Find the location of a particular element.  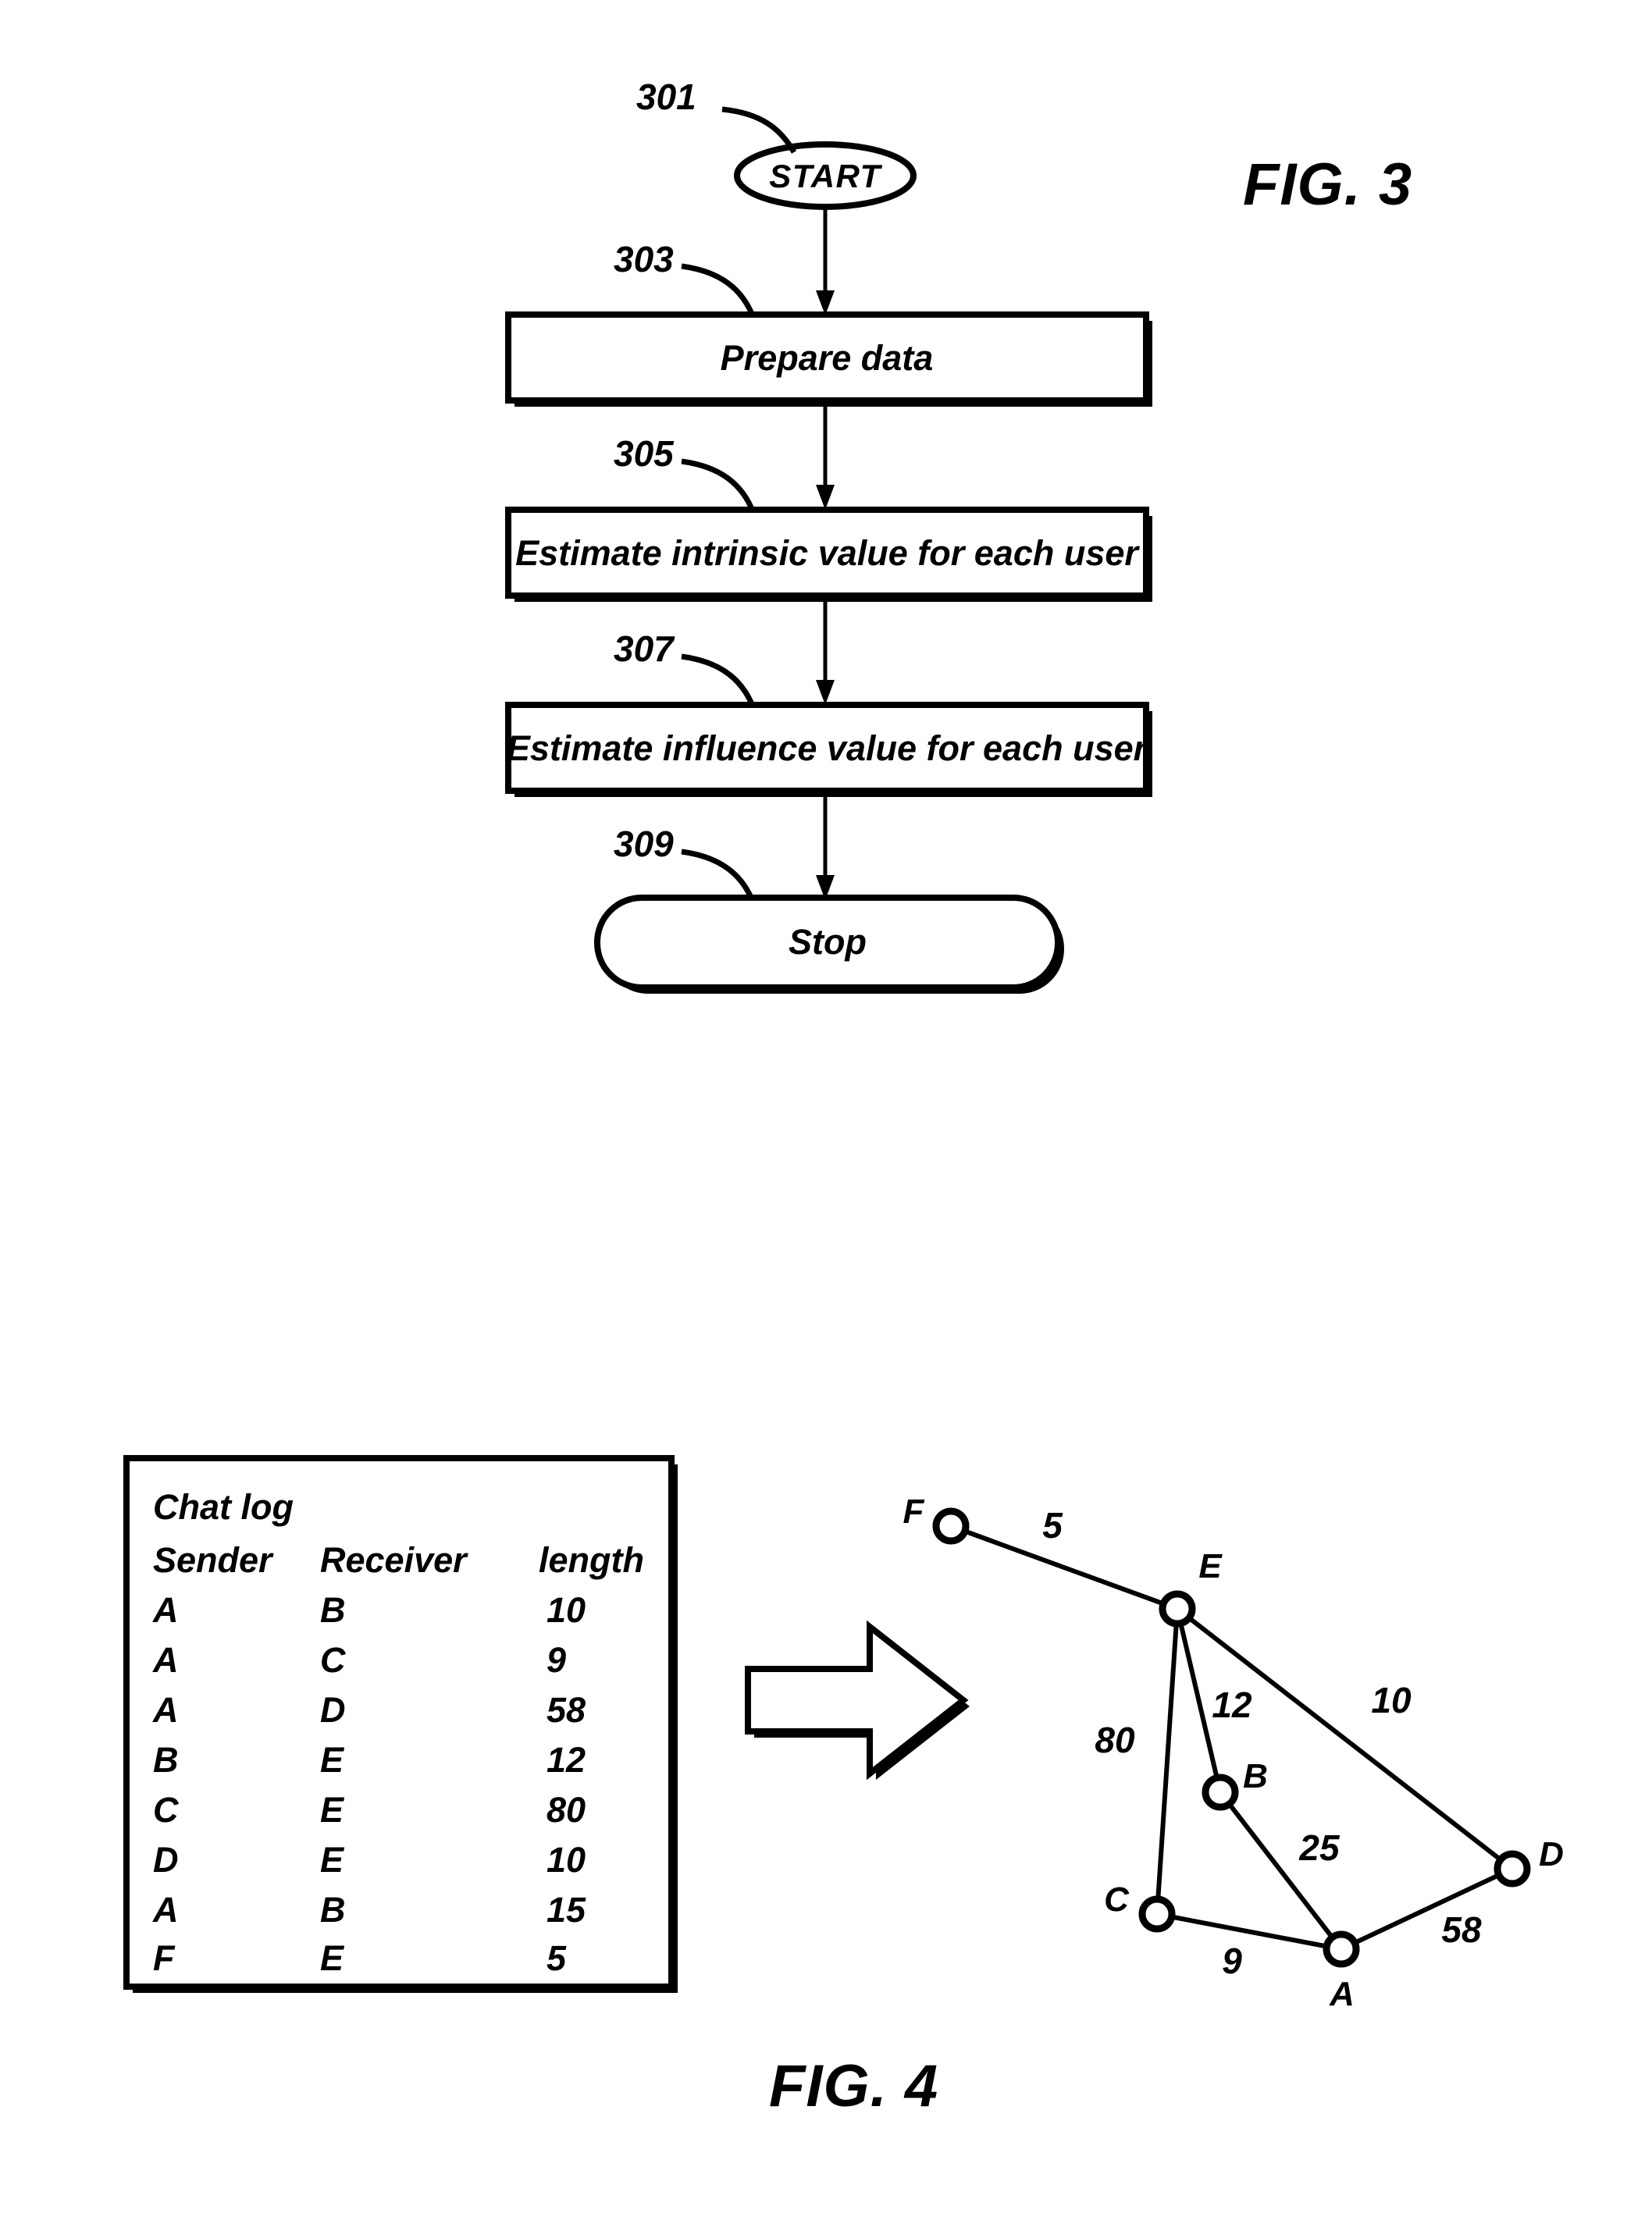

edge-E-C is located at coordinates (1167, 1762).